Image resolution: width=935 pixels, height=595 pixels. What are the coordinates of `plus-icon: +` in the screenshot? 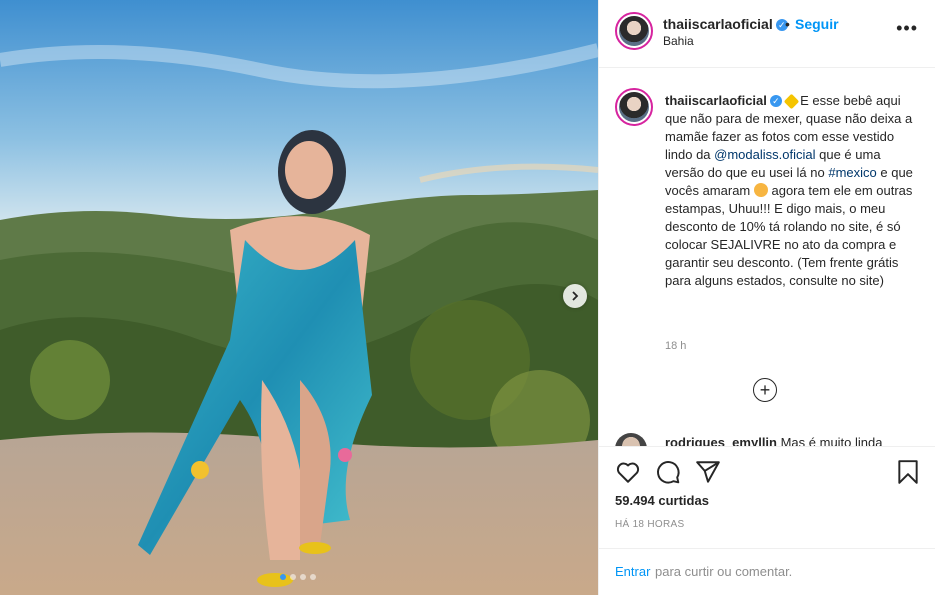 It's located at (765, 390).